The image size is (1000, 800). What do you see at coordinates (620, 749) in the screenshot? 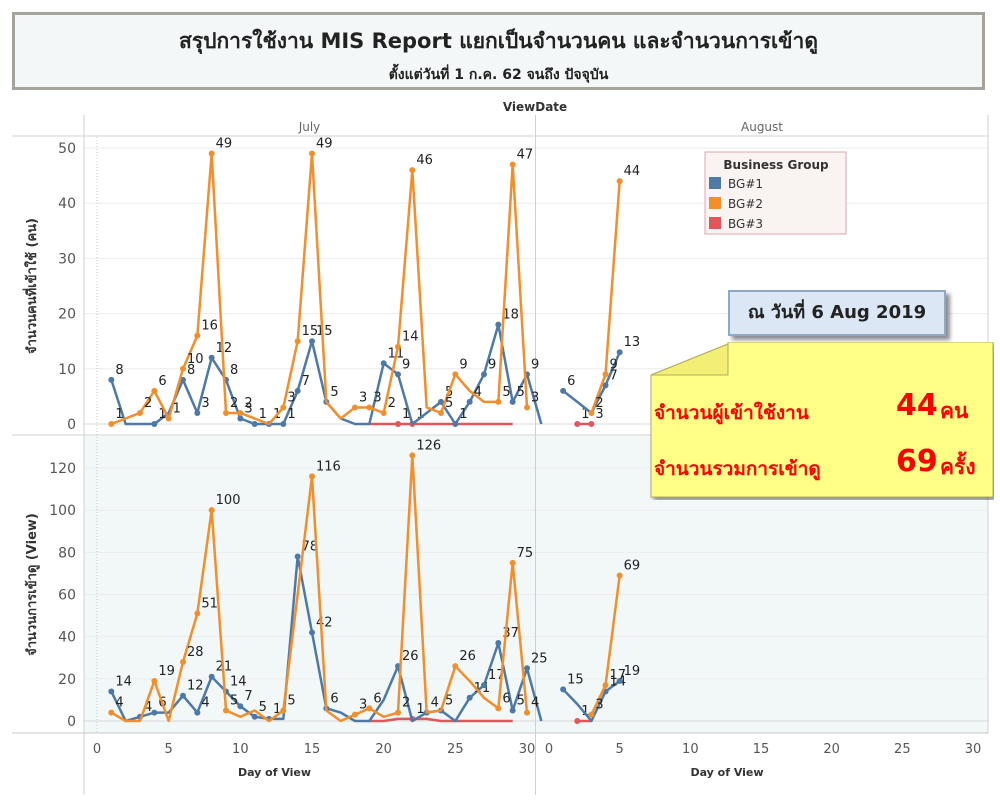
I see `x-tick-label: 5` at bounding box center [620, 749].